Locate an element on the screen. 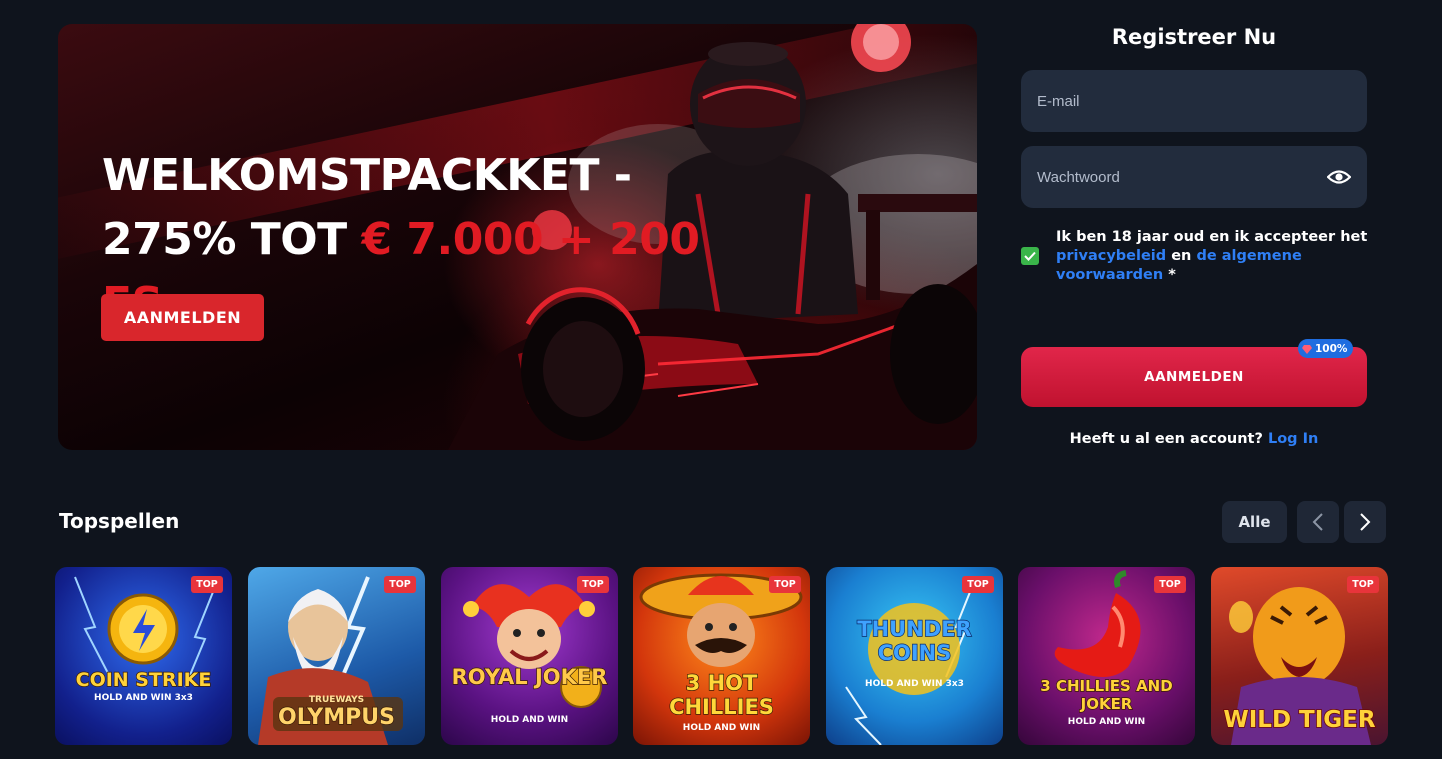 The width and height of the screenshot is (1442, 759). login-prompt: Heeft u al een account? Log In is located at coordinates (1194, 439).